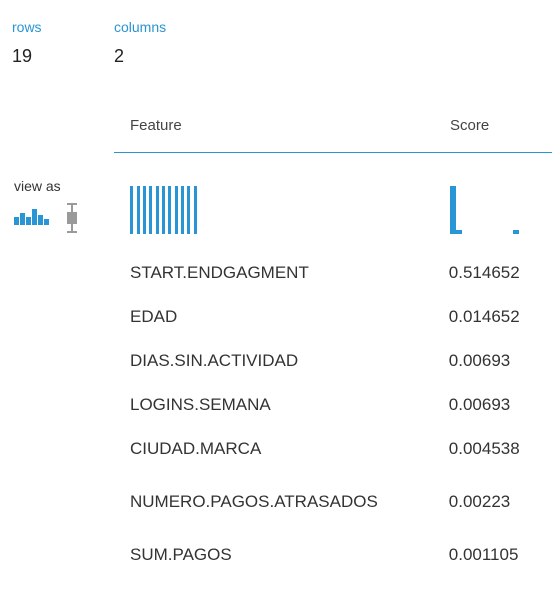  I want to click on histogram-icon, so click(32, 216).